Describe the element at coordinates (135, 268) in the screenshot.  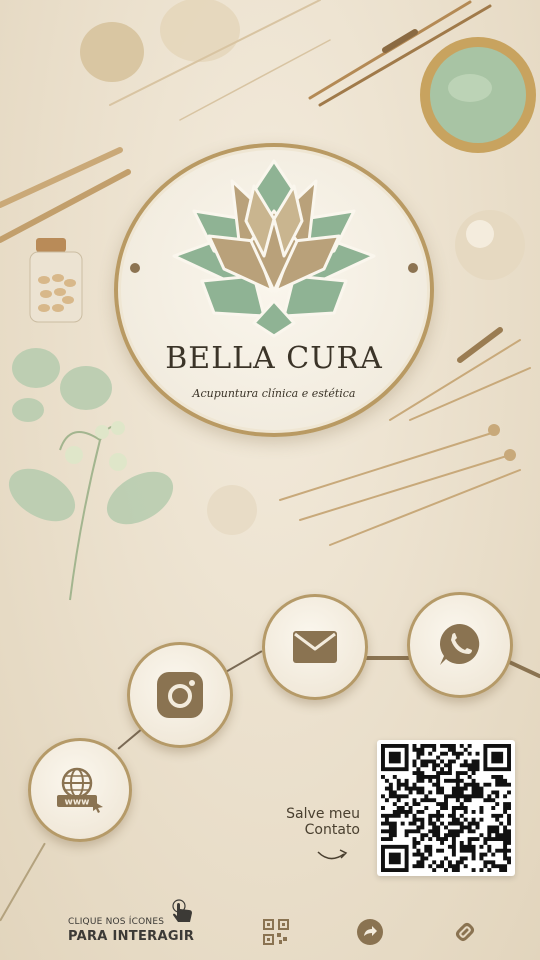
I see `logo-pin-left` at that location.